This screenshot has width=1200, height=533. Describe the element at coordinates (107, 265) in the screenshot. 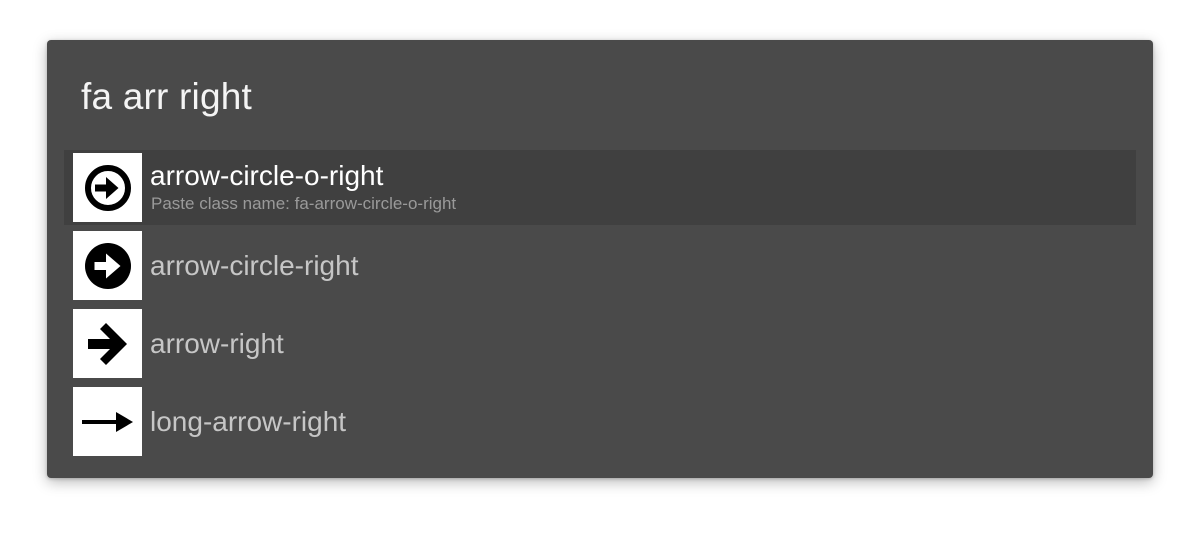

I see `arrow-circle-right-icon` at that location.